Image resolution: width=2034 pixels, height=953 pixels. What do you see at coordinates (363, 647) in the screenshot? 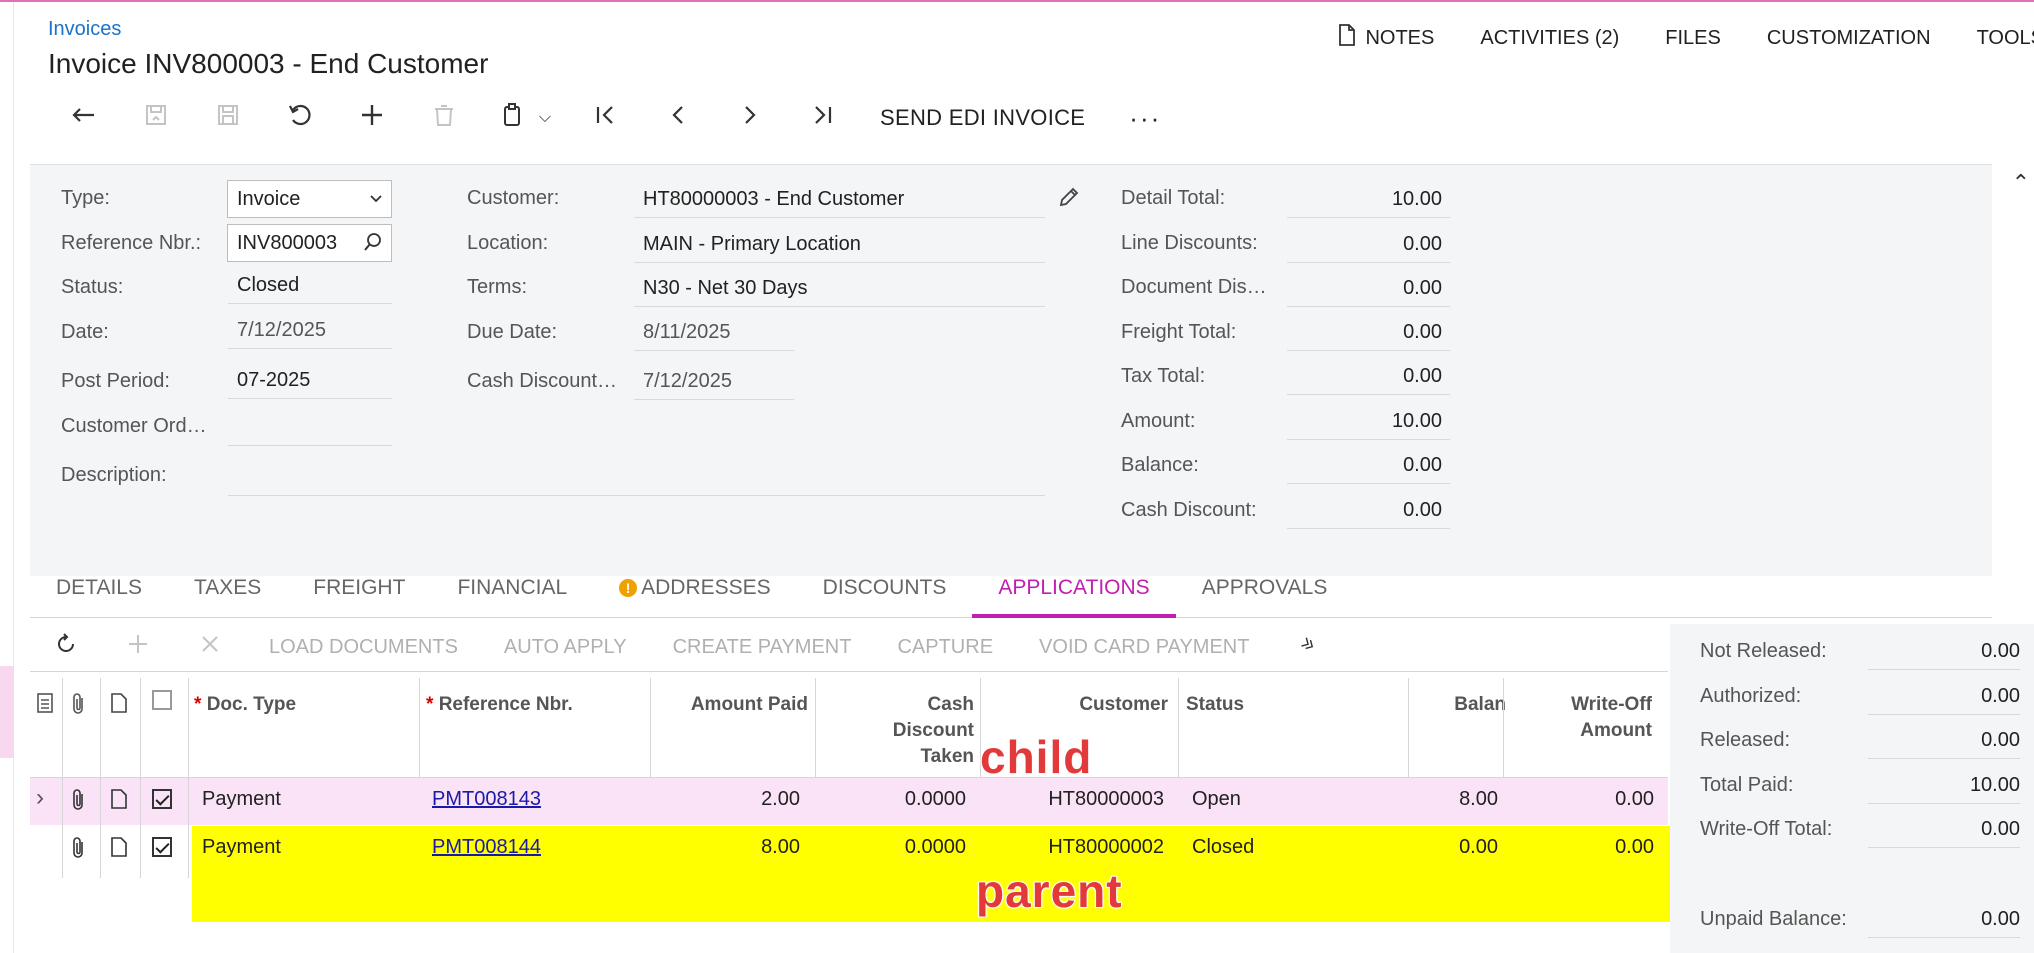
I see `load-documents-button: LOAD DOCUMENTS` at bounding box center [363, 647].